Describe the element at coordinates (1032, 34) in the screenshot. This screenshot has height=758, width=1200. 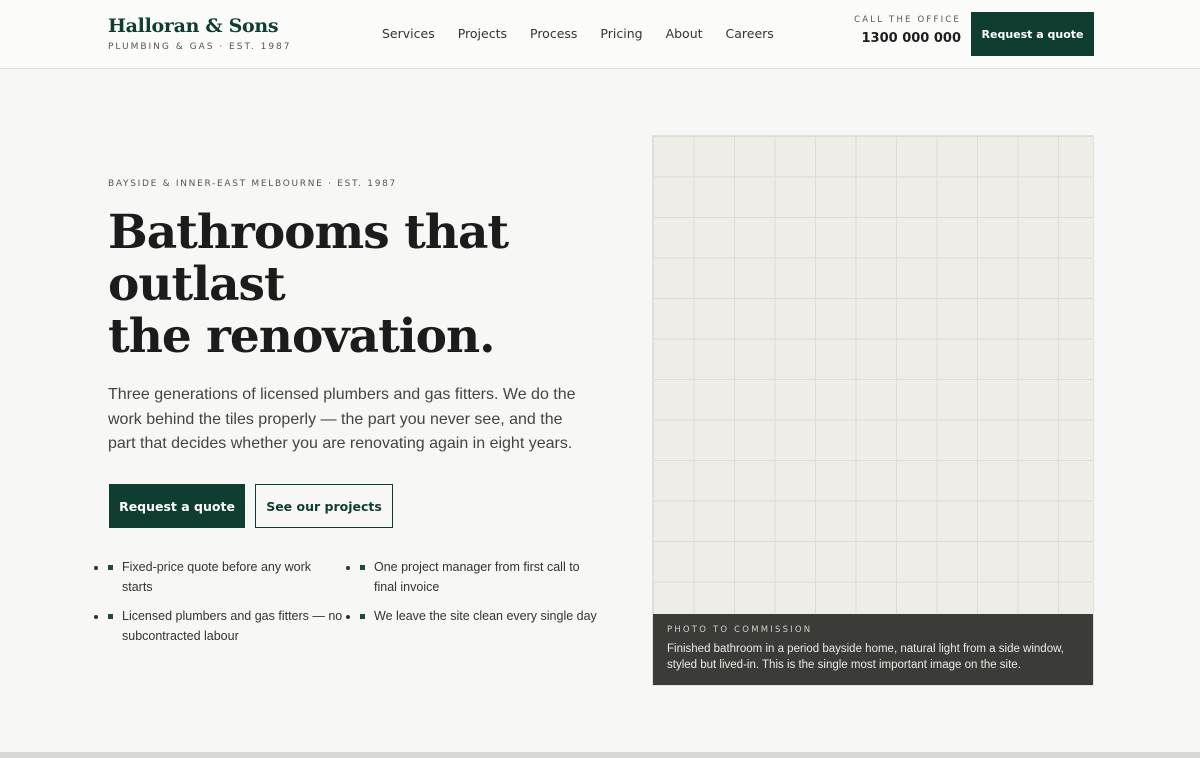
I see `header-request-quote-button: Request a quote` at that location.